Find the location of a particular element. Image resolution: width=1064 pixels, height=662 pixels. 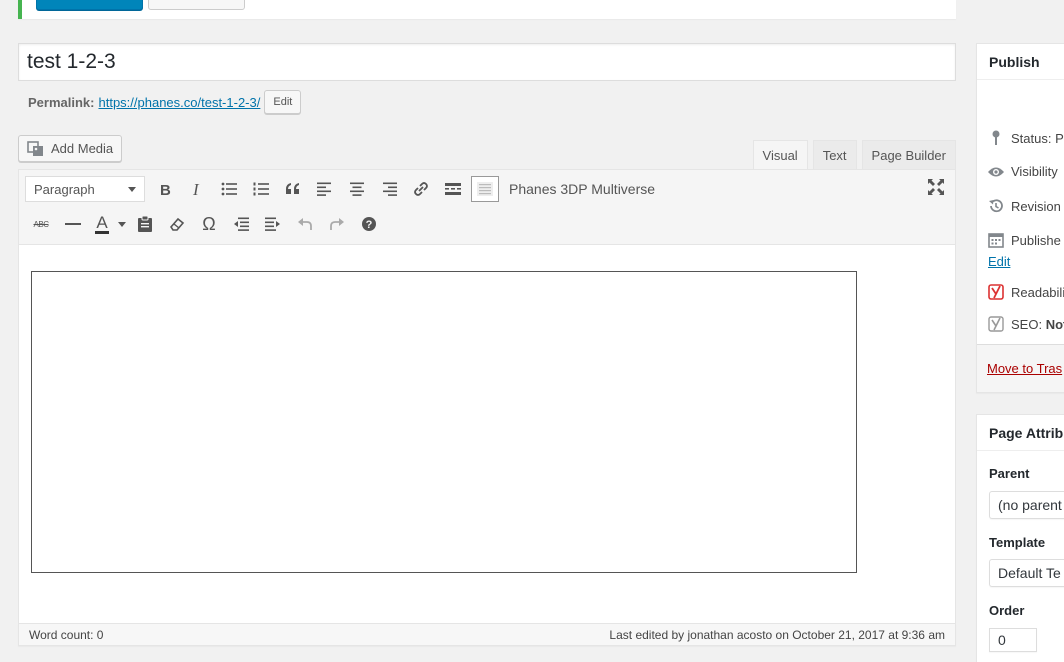

word-count: Word count: 0 is located at coordinates (66, 634).